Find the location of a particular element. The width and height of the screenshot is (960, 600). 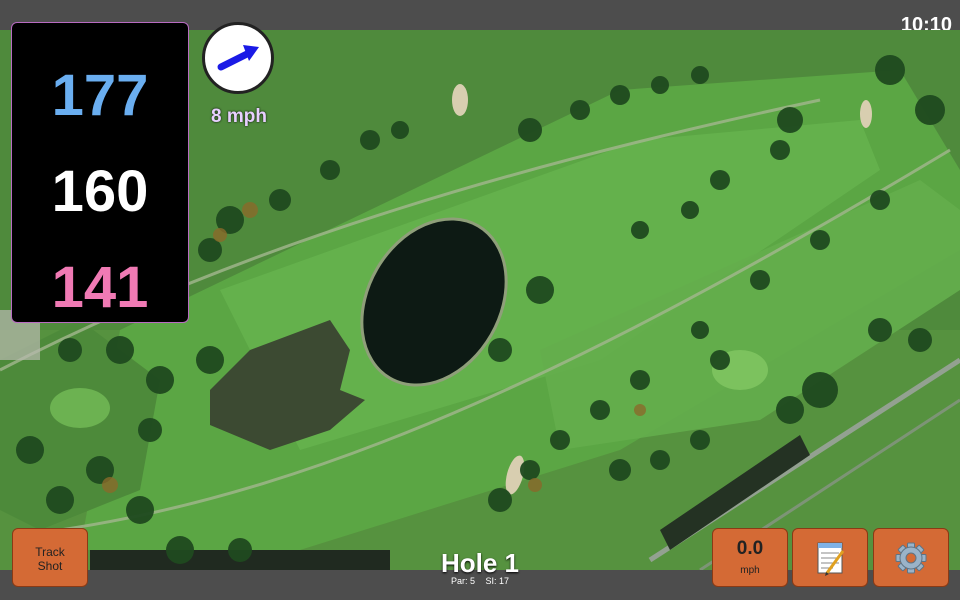

distance-panel: 177 160 141 is located at coordinates (100, 172).